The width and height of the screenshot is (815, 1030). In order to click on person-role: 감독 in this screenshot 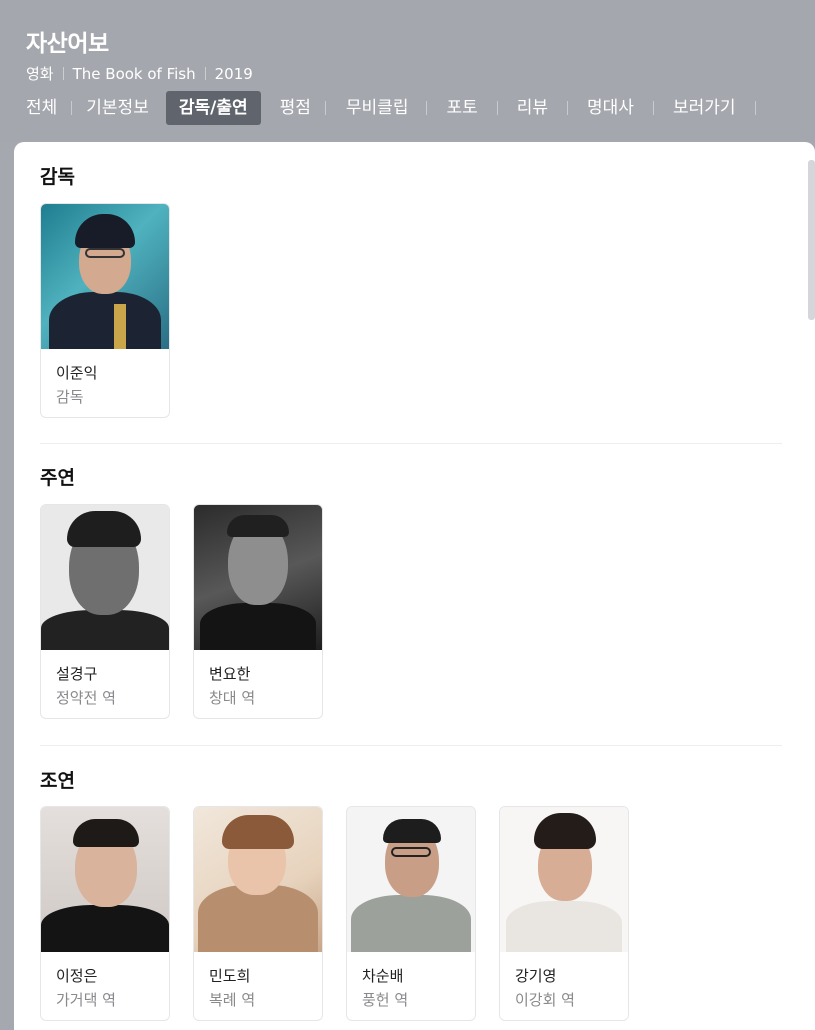, I will do `click(70, 397)`.